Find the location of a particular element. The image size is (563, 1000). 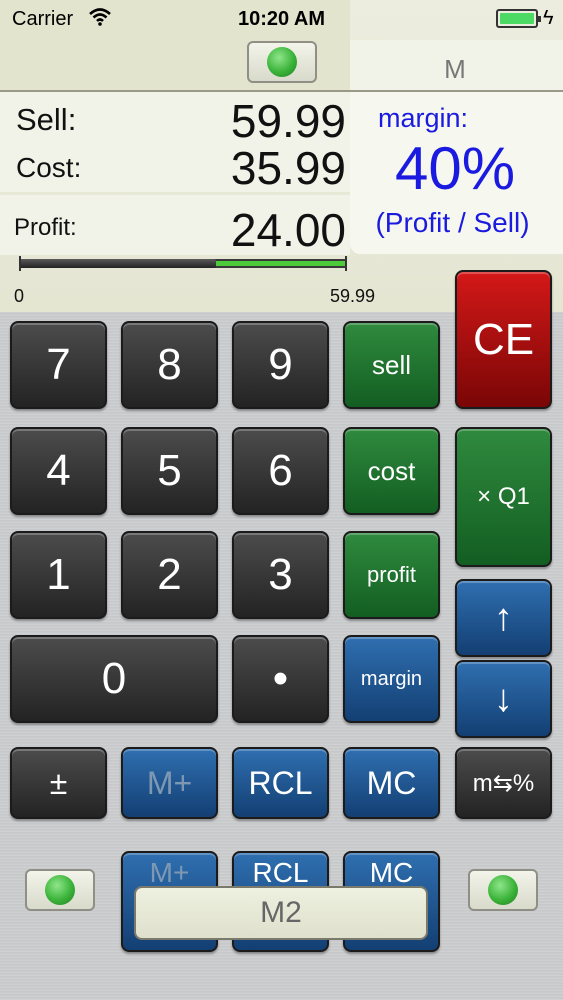

margin-label: margin: is located at coordinates (423, 118).